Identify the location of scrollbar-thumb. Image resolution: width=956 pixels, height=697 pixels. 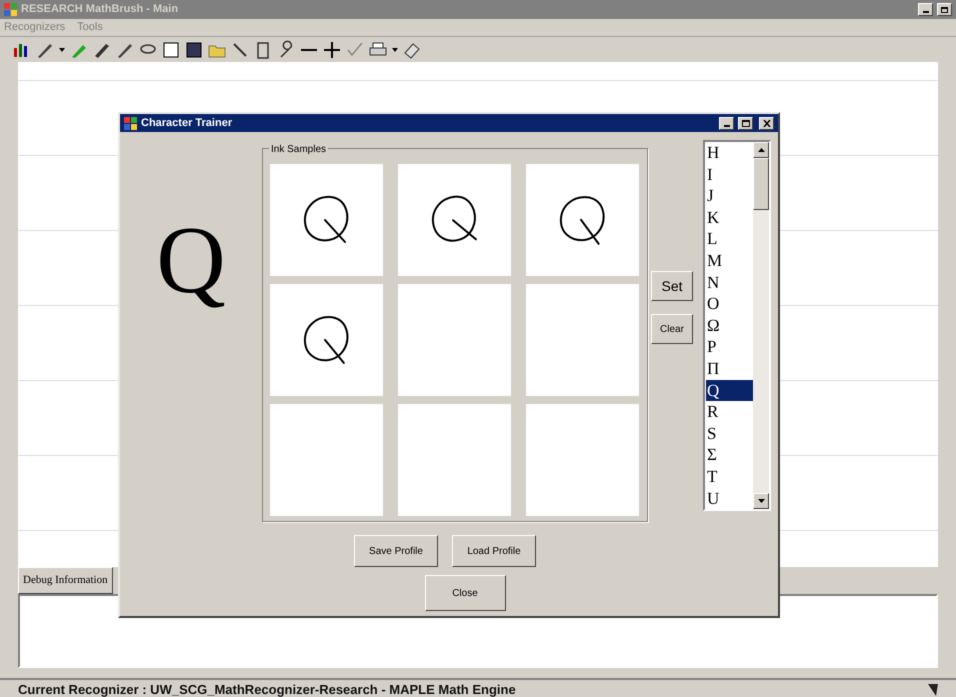
(761, 184).